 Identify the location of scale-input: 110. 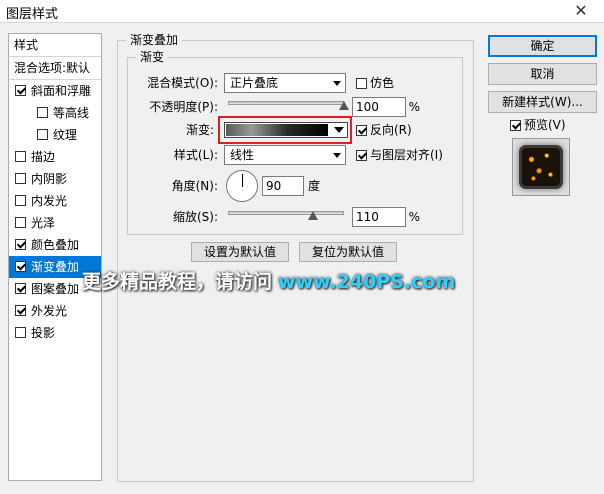
(379, 217).